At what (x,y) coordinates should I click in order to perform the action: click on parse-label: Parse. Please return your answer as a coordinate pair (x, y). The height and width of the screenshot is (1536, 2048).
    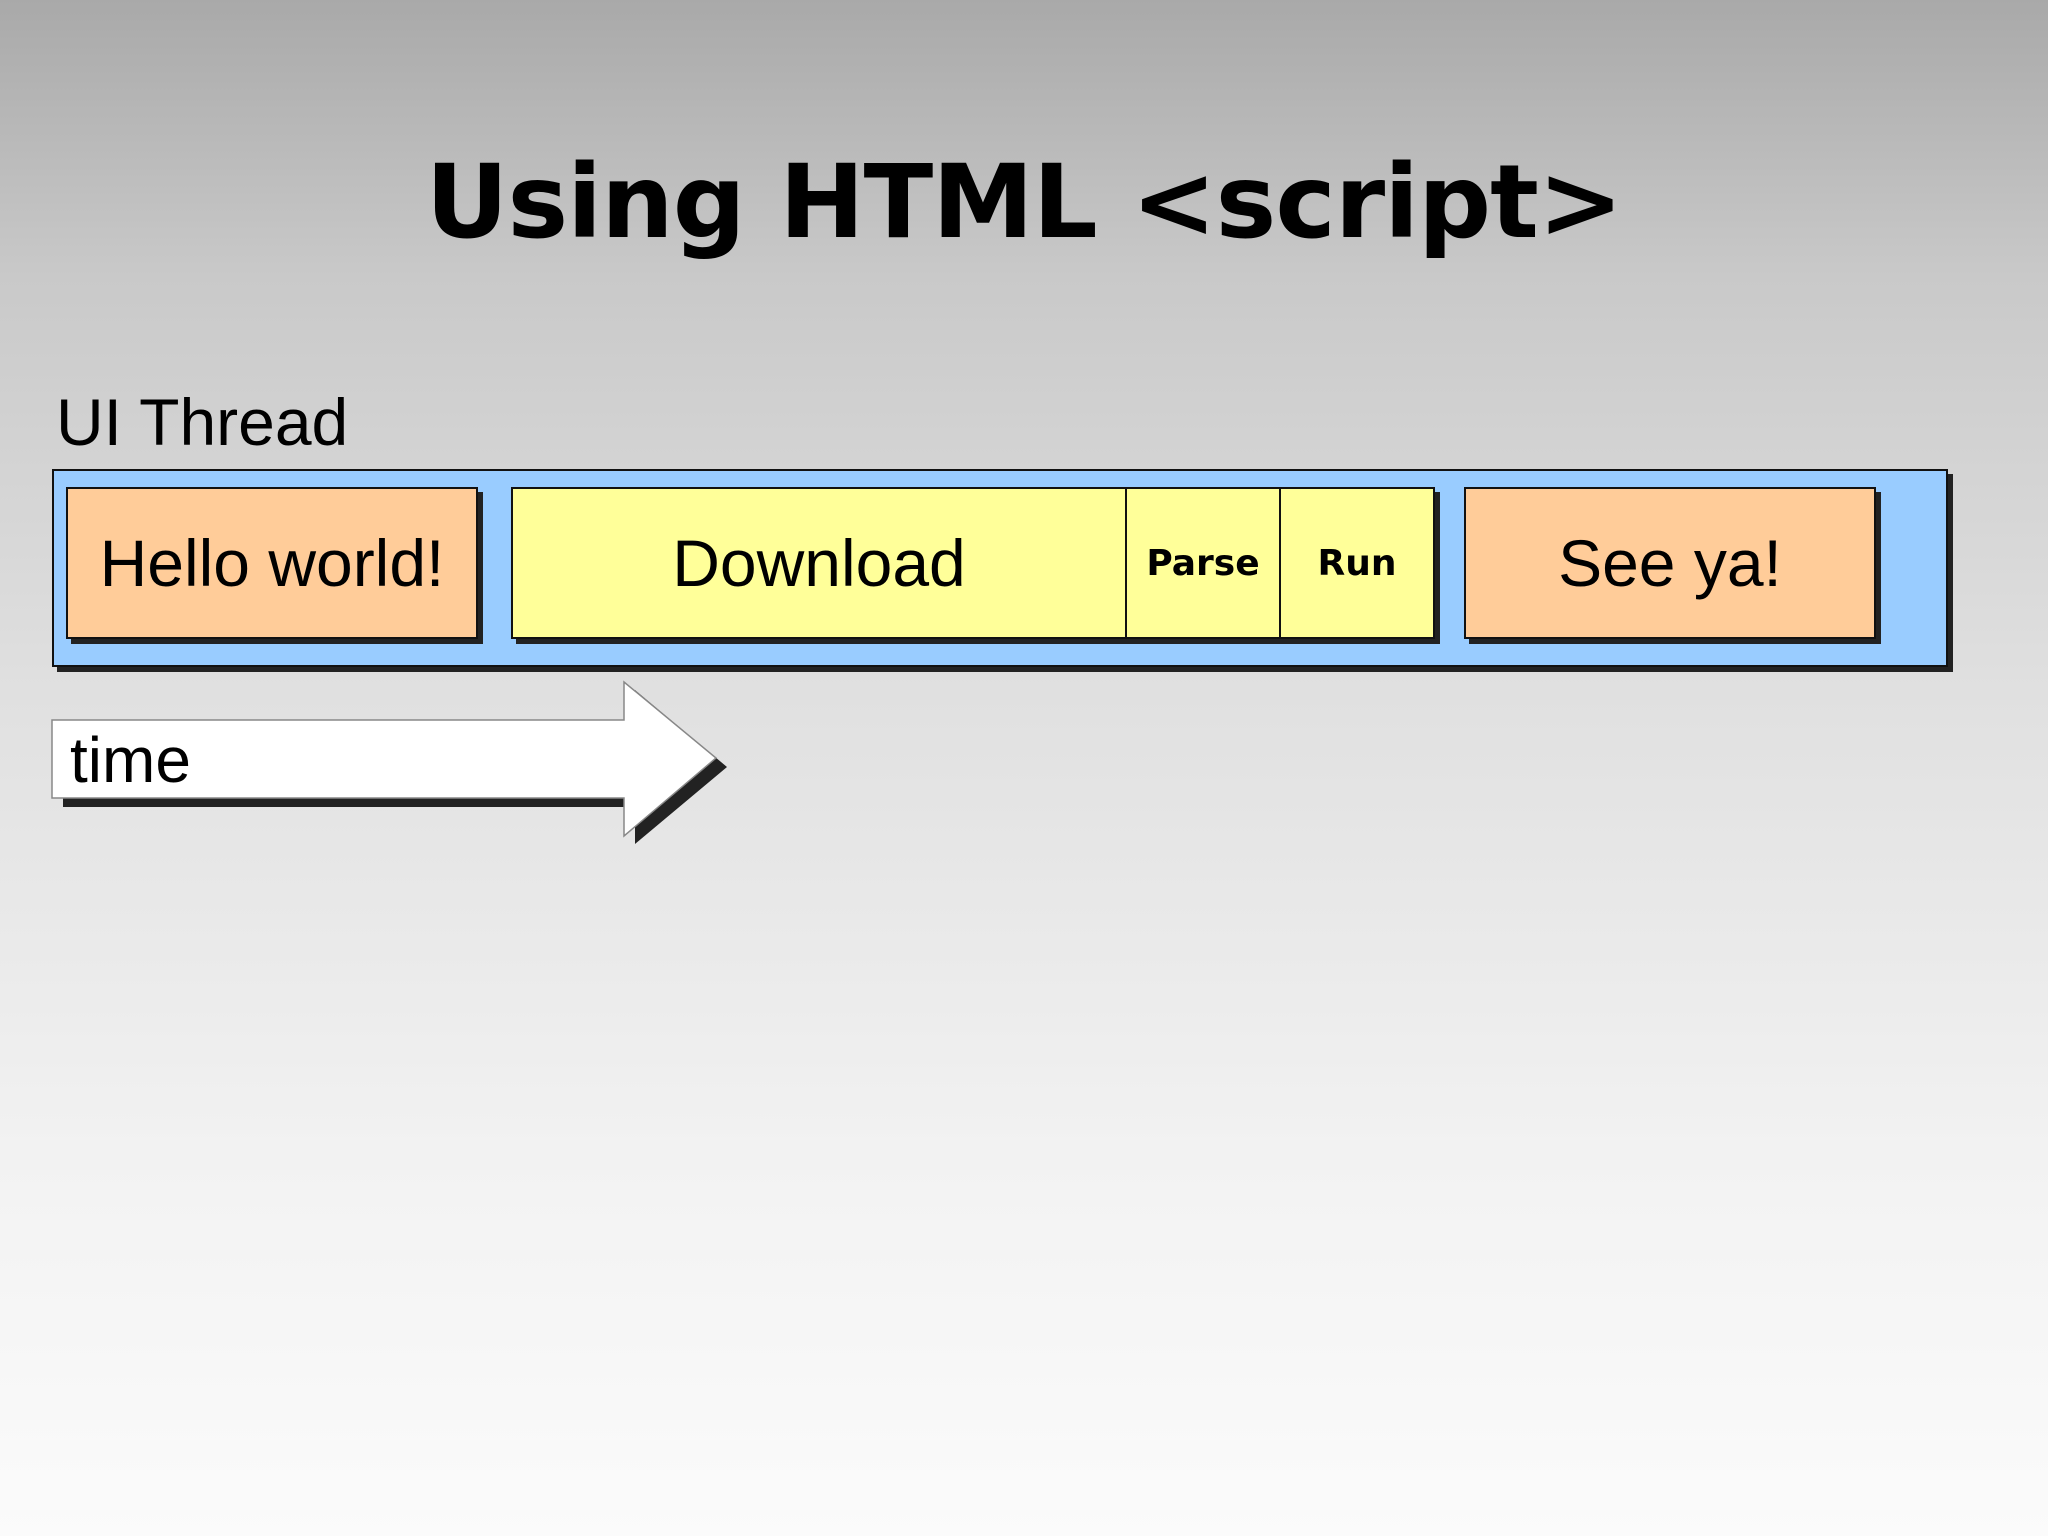
    Looking at the image, I should click on (1203, 563).